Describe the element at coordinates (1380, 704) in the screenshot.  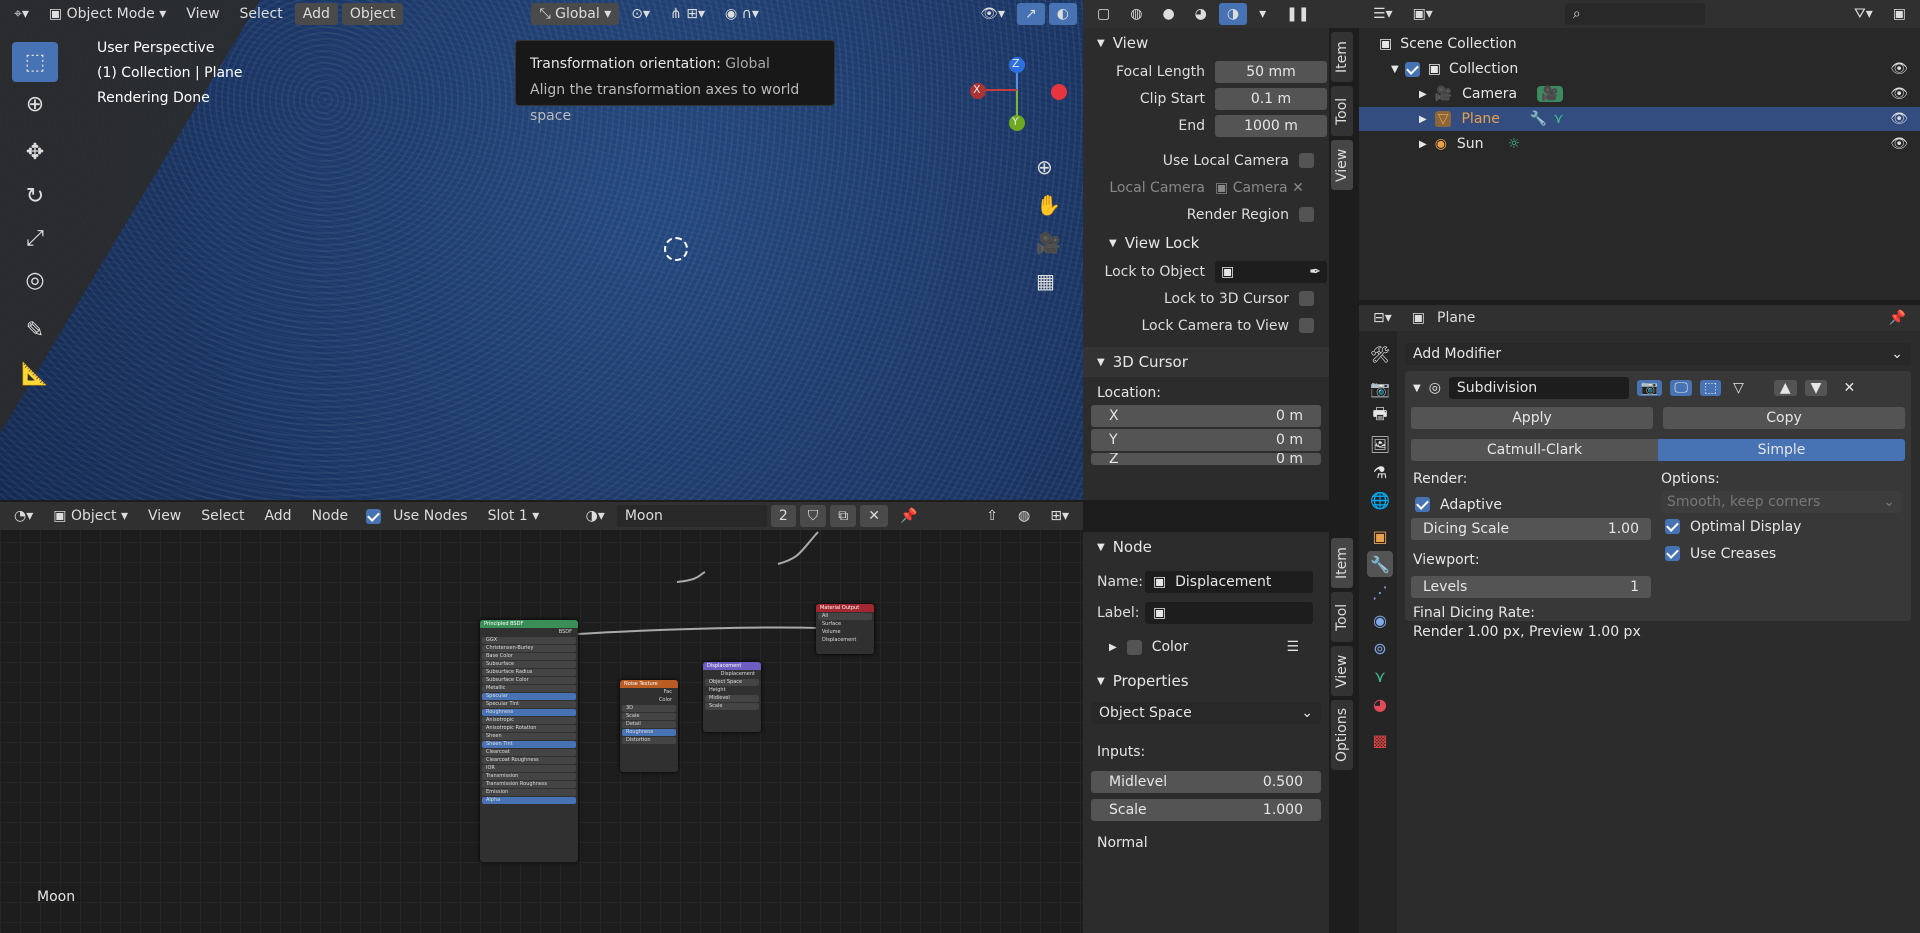
I see `material-tab-icon: ◕` at that location.